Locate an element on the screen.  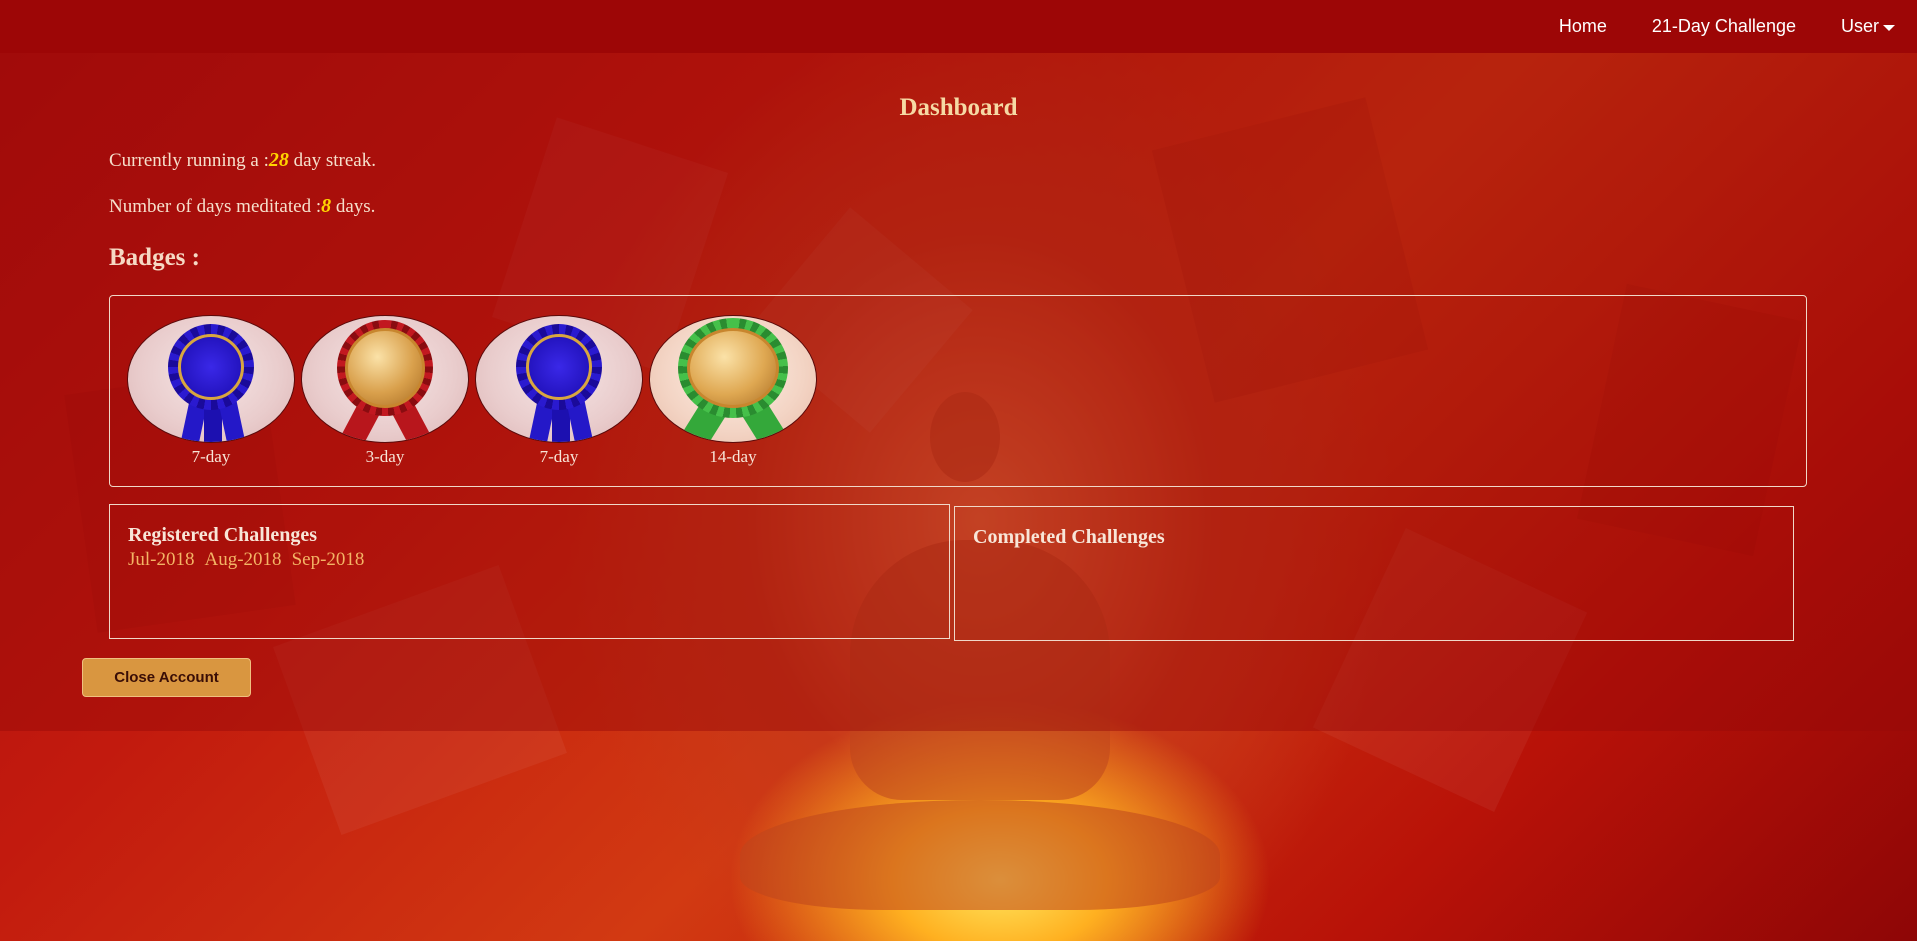
nav-home-link: Home is located at coordinates (1583, 26).